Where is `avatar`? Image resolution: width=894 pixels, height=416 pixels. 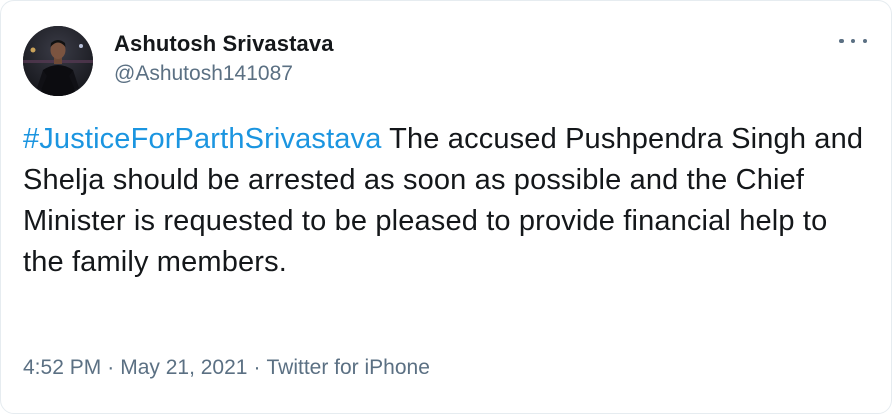 avatar is located at coordinates (58, 61).